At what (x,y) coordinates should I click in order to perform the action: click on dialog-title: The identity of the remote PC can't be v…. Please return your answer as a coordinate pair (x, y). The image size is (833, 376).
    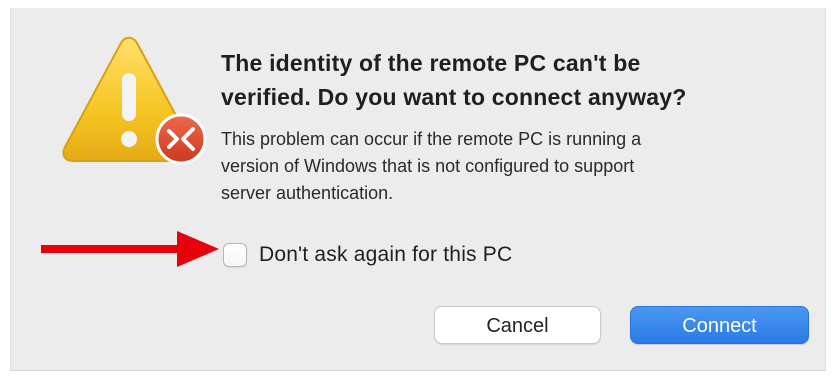
    Looking at the image, I should click on (511, 80).